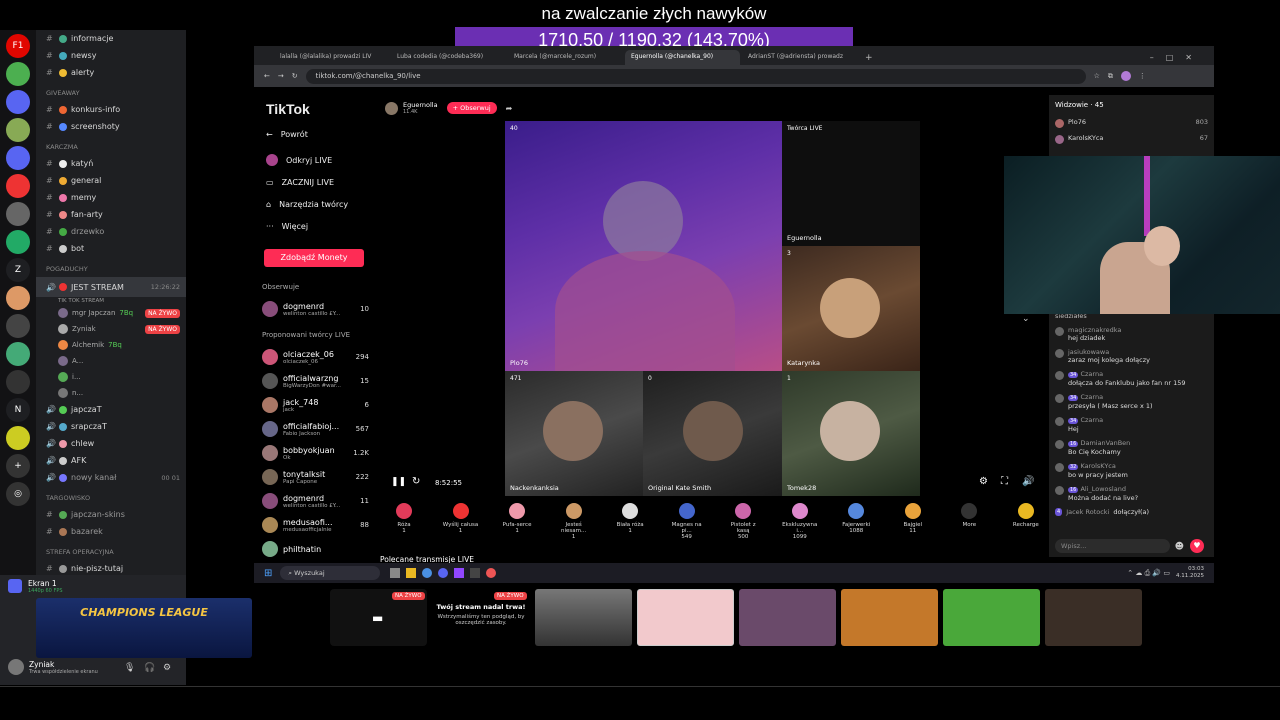 The width and height of the screenshot is (1280, 720). Describe the element at coordinates (149, 668) in the screenshot. I see `headphones-icon: 🎧` at that location.